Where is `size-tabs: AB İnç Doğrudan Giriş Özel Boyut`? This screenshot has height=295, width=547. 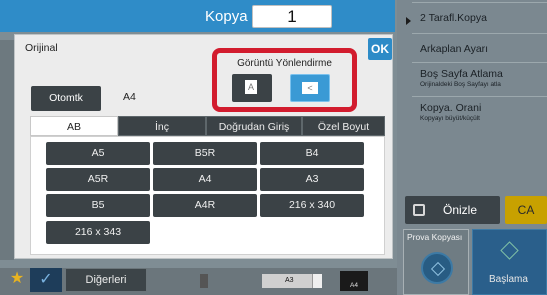
size-tabs: AB İnç Doğrudan Giriş Özel Boyut is located at coordinates (207, 126).